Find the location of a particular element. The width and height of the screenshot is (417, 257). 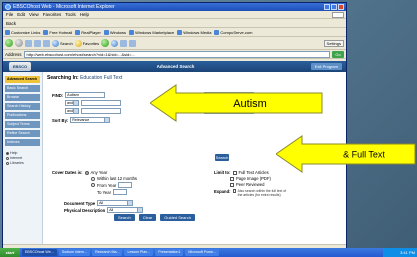

ie-logo-icon is located at coordinates (8, 7).